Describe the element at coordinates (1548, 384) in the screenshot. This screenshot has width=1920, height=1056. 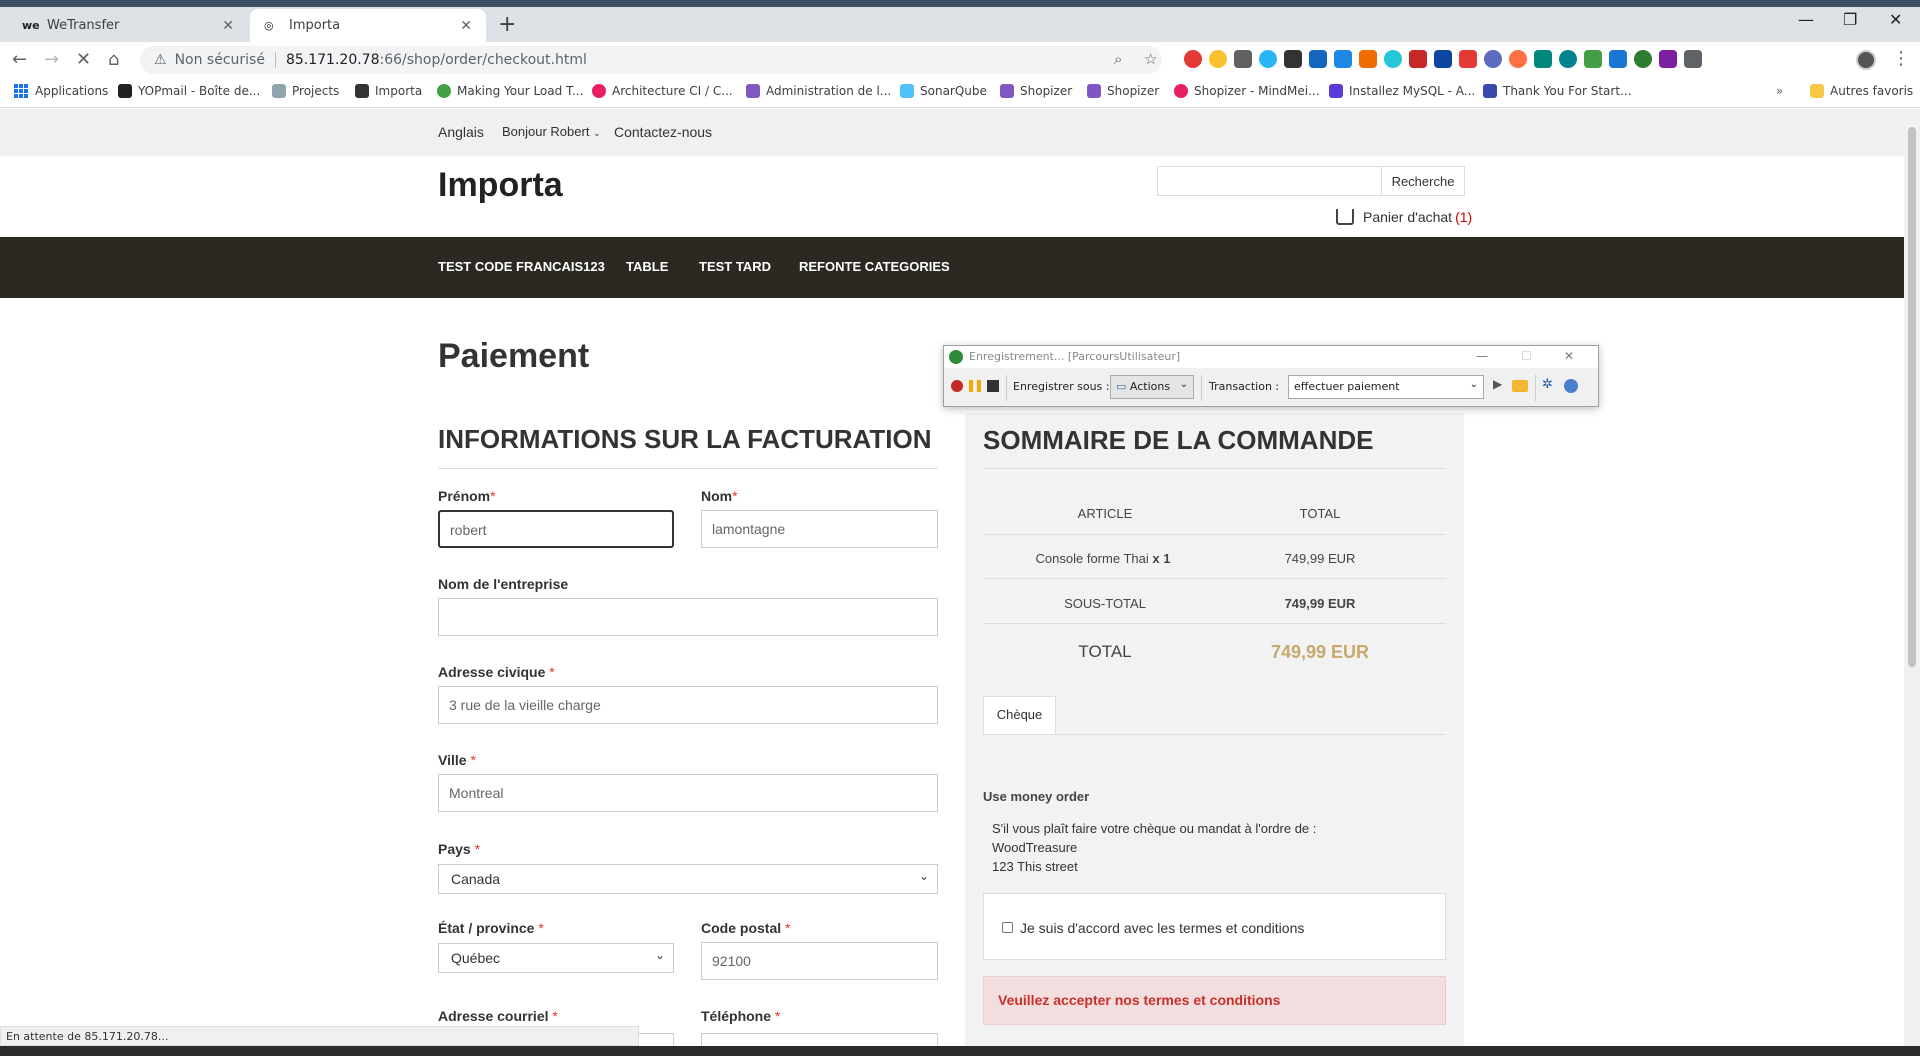
I see `target-icon: ✲` at that location.